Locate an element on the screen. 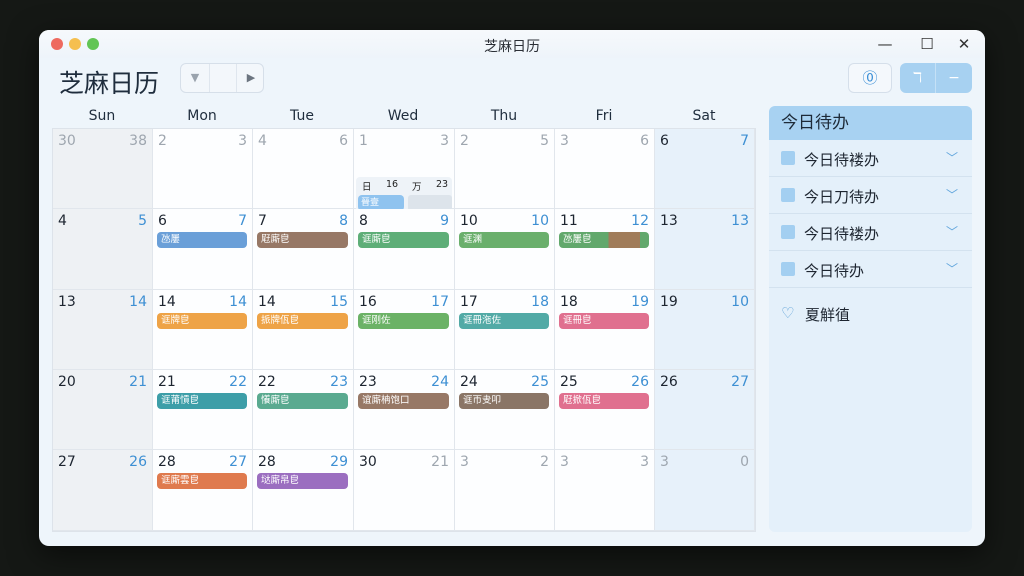 This screenshot has height=576, width=1024. event-chip: 诓冊皀 is located at coordinates (604, 321).